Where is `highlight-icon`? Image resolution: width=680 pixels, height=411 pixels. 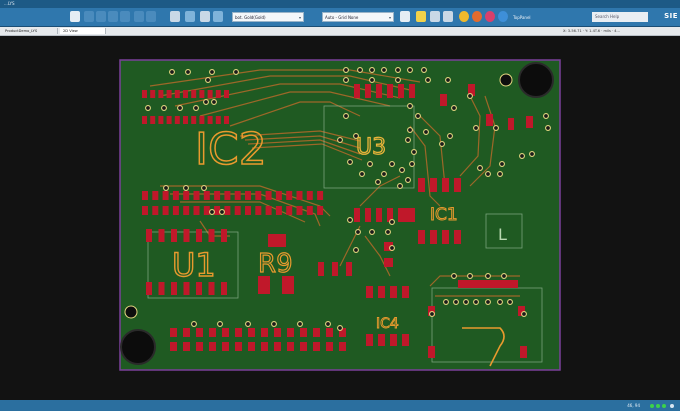
highlight-icon is located at coordinates (464, 16).